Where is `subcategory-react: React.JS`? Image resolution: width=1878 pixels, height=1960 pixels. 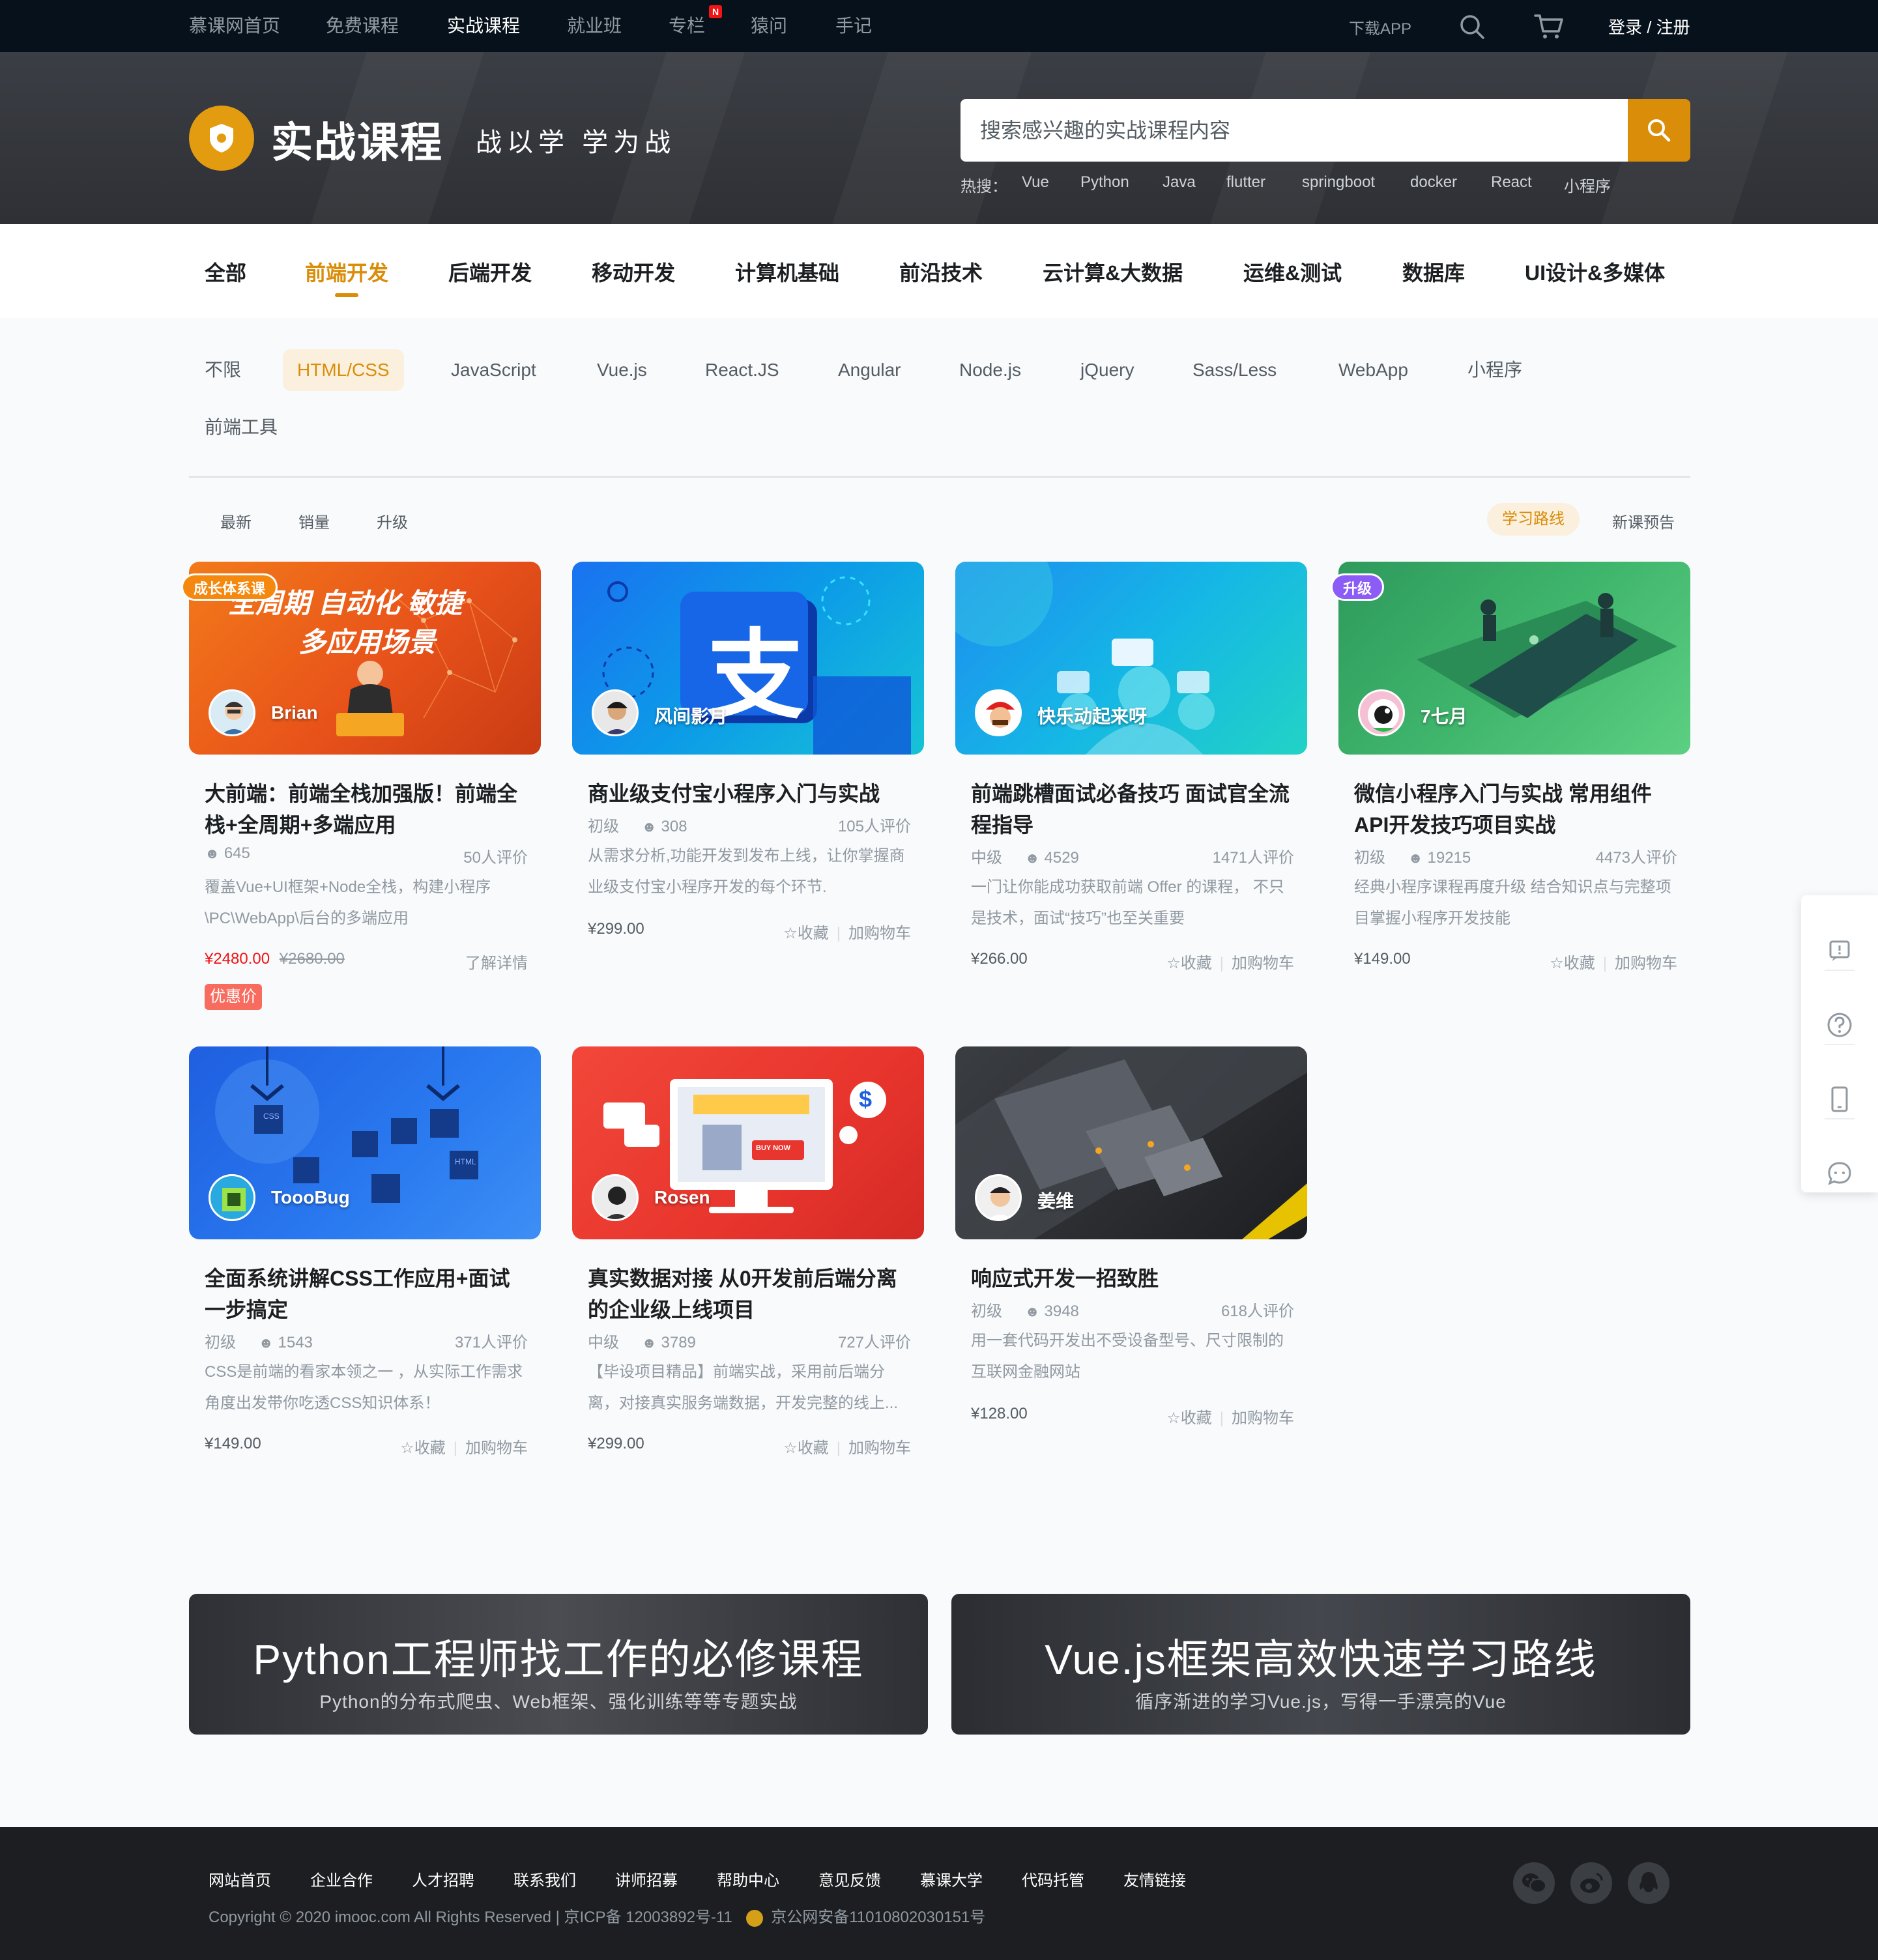 subcategory-react: React.JS is located at coordinates (742, 370).